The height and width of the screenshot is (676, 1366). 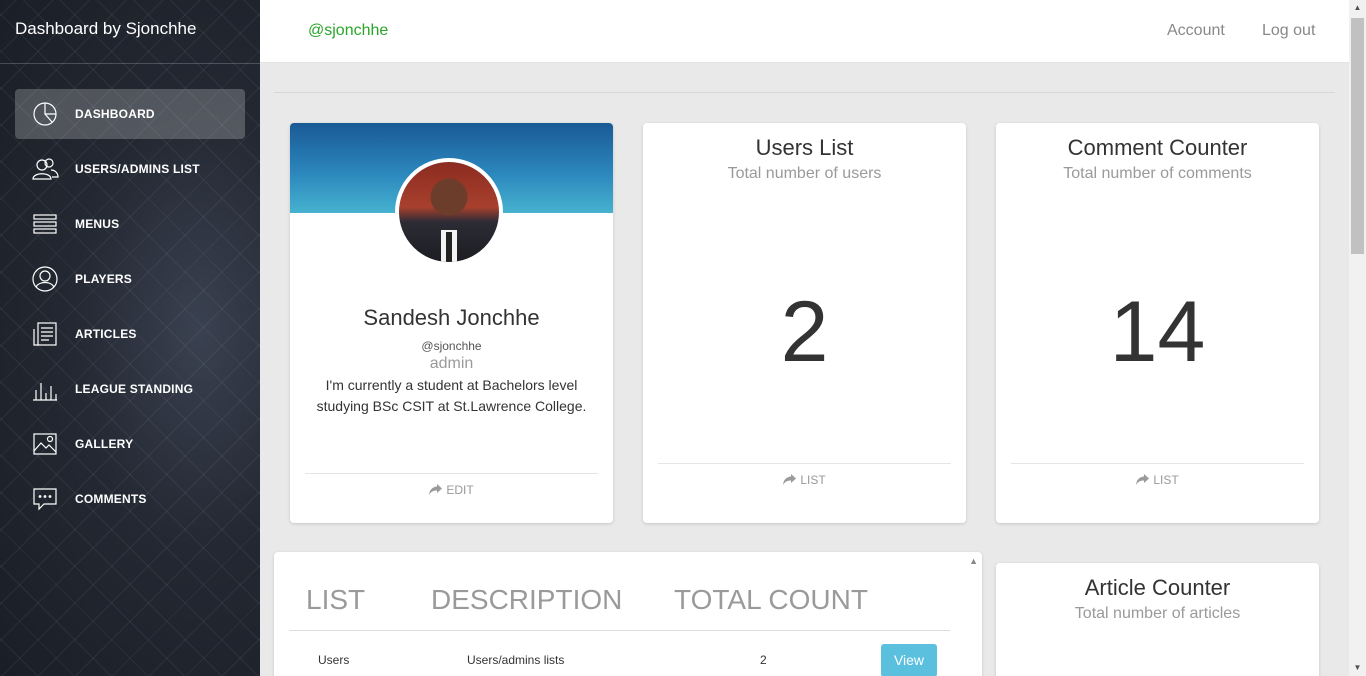 What do you see at coordinates (130, 32) in the screenshot?
I see `brand-title: Dashboard by Sjonchhe` at bounding box center [130, 32].